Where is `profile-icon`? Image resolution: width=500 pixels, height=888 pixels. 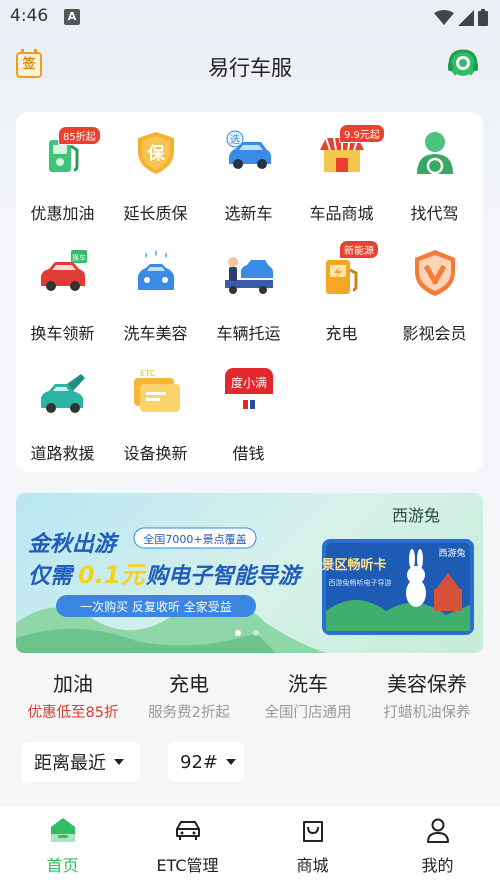
profile-icon is located at coordinates (438, 830).